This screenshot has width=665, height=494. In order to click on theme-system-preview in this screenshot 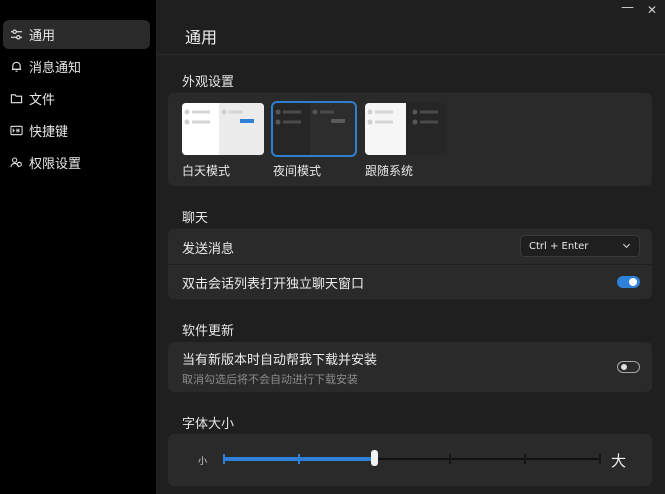, I will do `click(406, 129)`.